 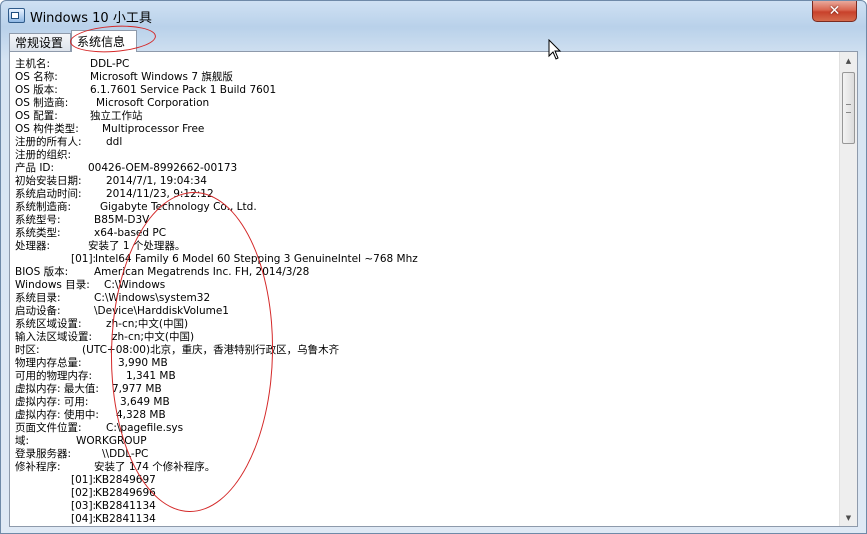 What do you see at coordinates (48, 363) in the screenshot?
I see `info-label: 物理内存总量:` at bounding box center [48, 363].